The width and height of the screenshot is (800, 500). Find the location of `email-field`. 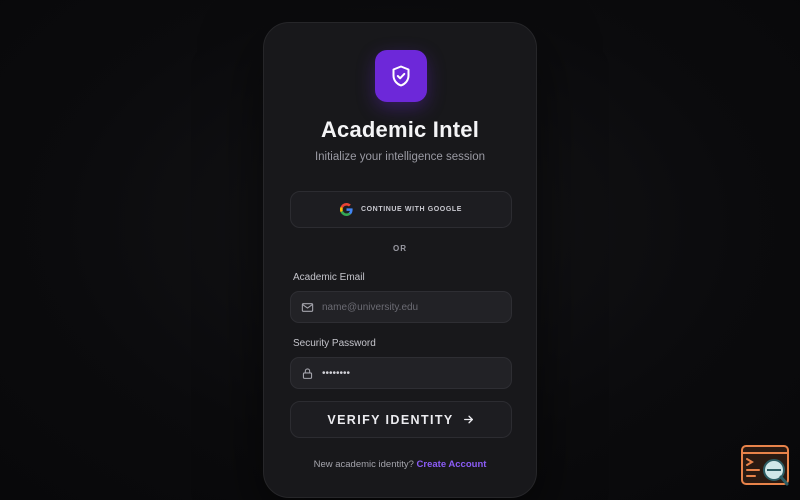

email-field is located at coordinates (401, 307).